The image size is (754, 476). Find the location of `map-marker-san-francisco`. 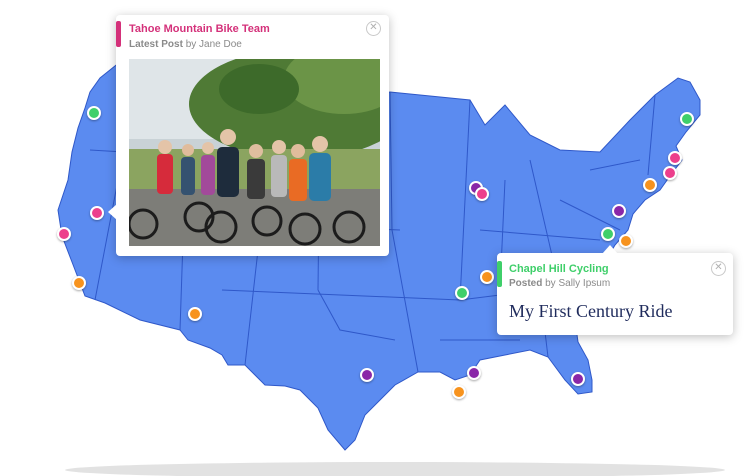

map-marker-san-francisco is located at coordinates (64, 234).